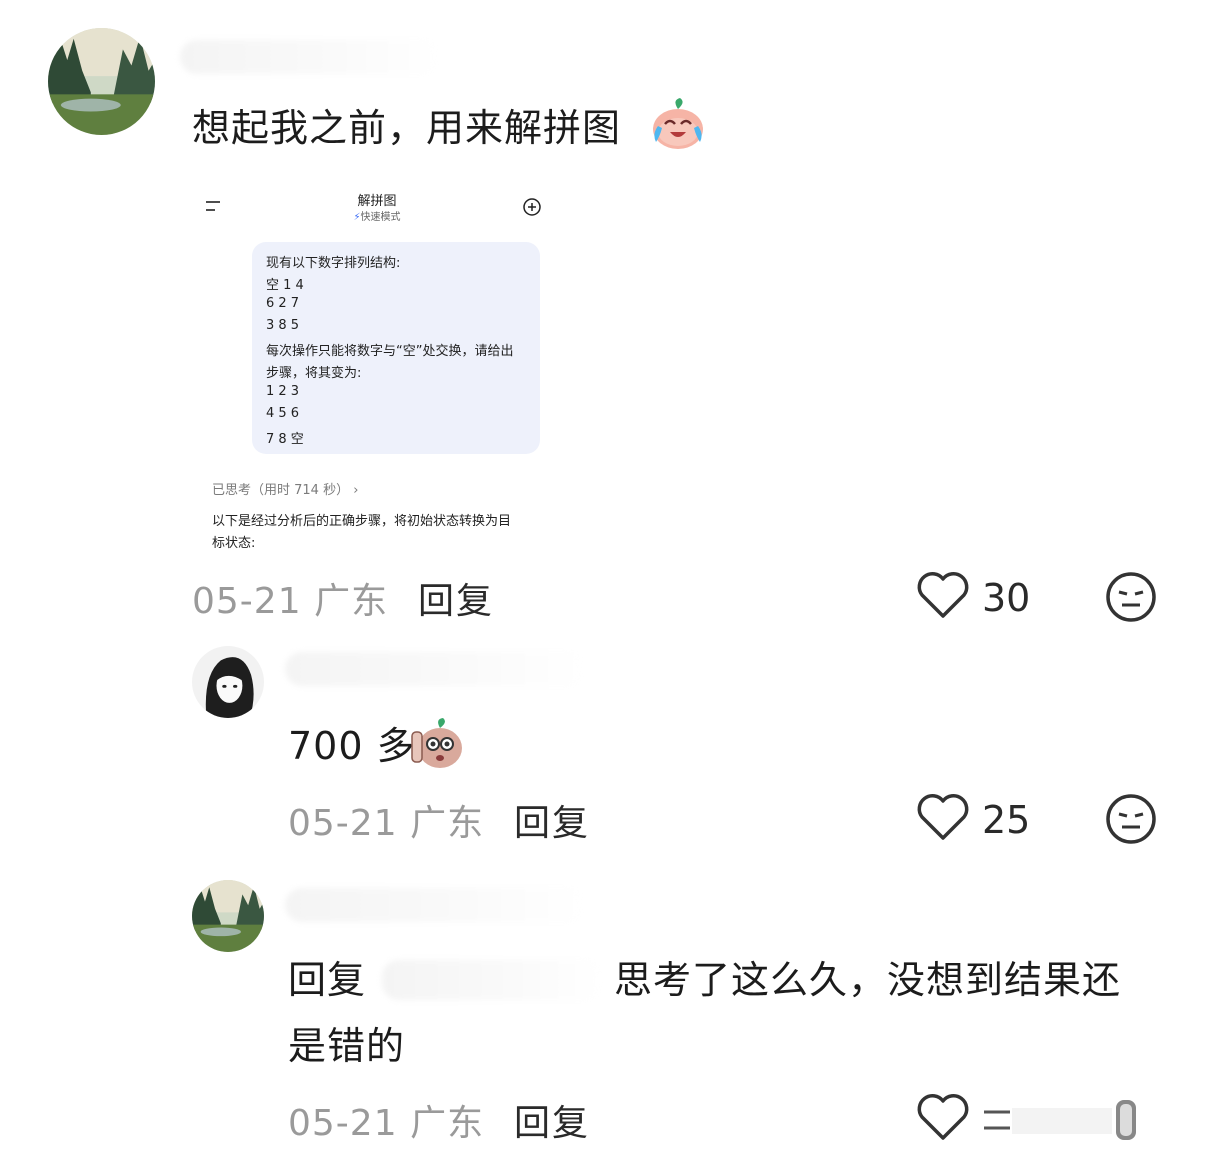 This screenshot has width=1206, height=1150. I want to click on chevron-right-icon: ›, so click(356, 490).